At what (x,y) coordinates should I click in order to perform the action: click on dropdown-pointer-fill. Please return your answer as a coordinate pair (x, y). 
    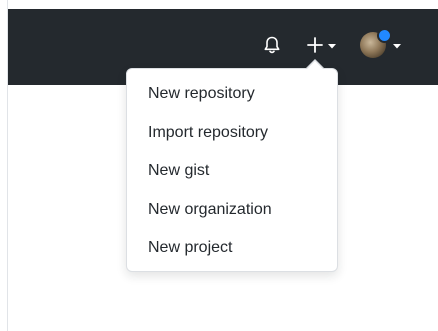
    Looking at the image, I should click on (315, 65).